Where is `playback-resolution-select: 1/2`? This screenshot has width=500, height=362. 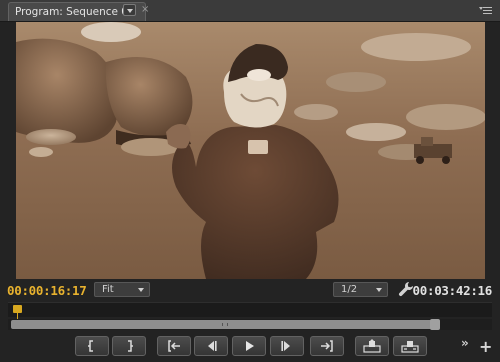 playback-resolution-select: 1/2 is located at coordinates (360, 289).